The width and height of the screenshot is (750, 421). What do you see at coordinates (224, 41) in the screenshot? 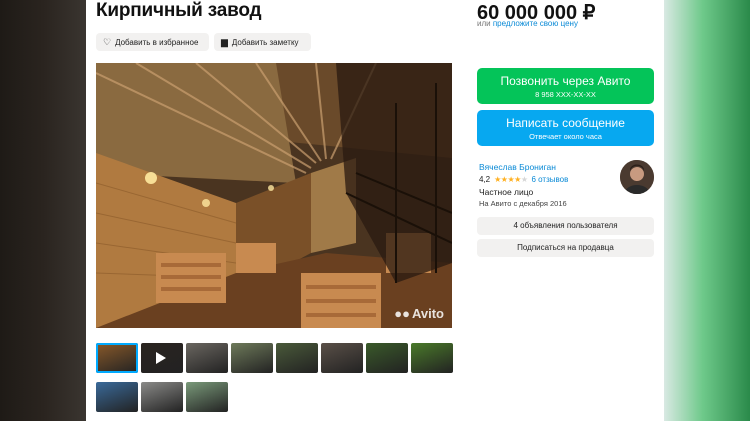
I see `note-icon: ▆` at bounding box center [224, 41].